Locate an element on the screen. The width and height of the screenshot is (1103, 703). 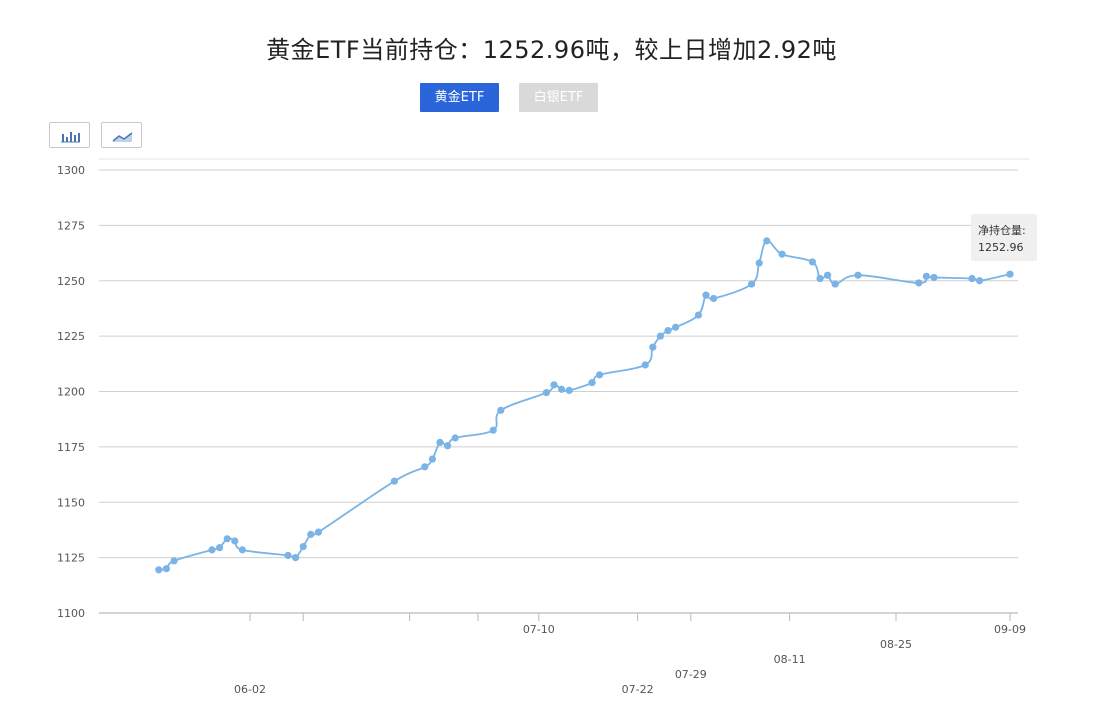
y-tick-label: 1250 is located at coordinates (71, 281).